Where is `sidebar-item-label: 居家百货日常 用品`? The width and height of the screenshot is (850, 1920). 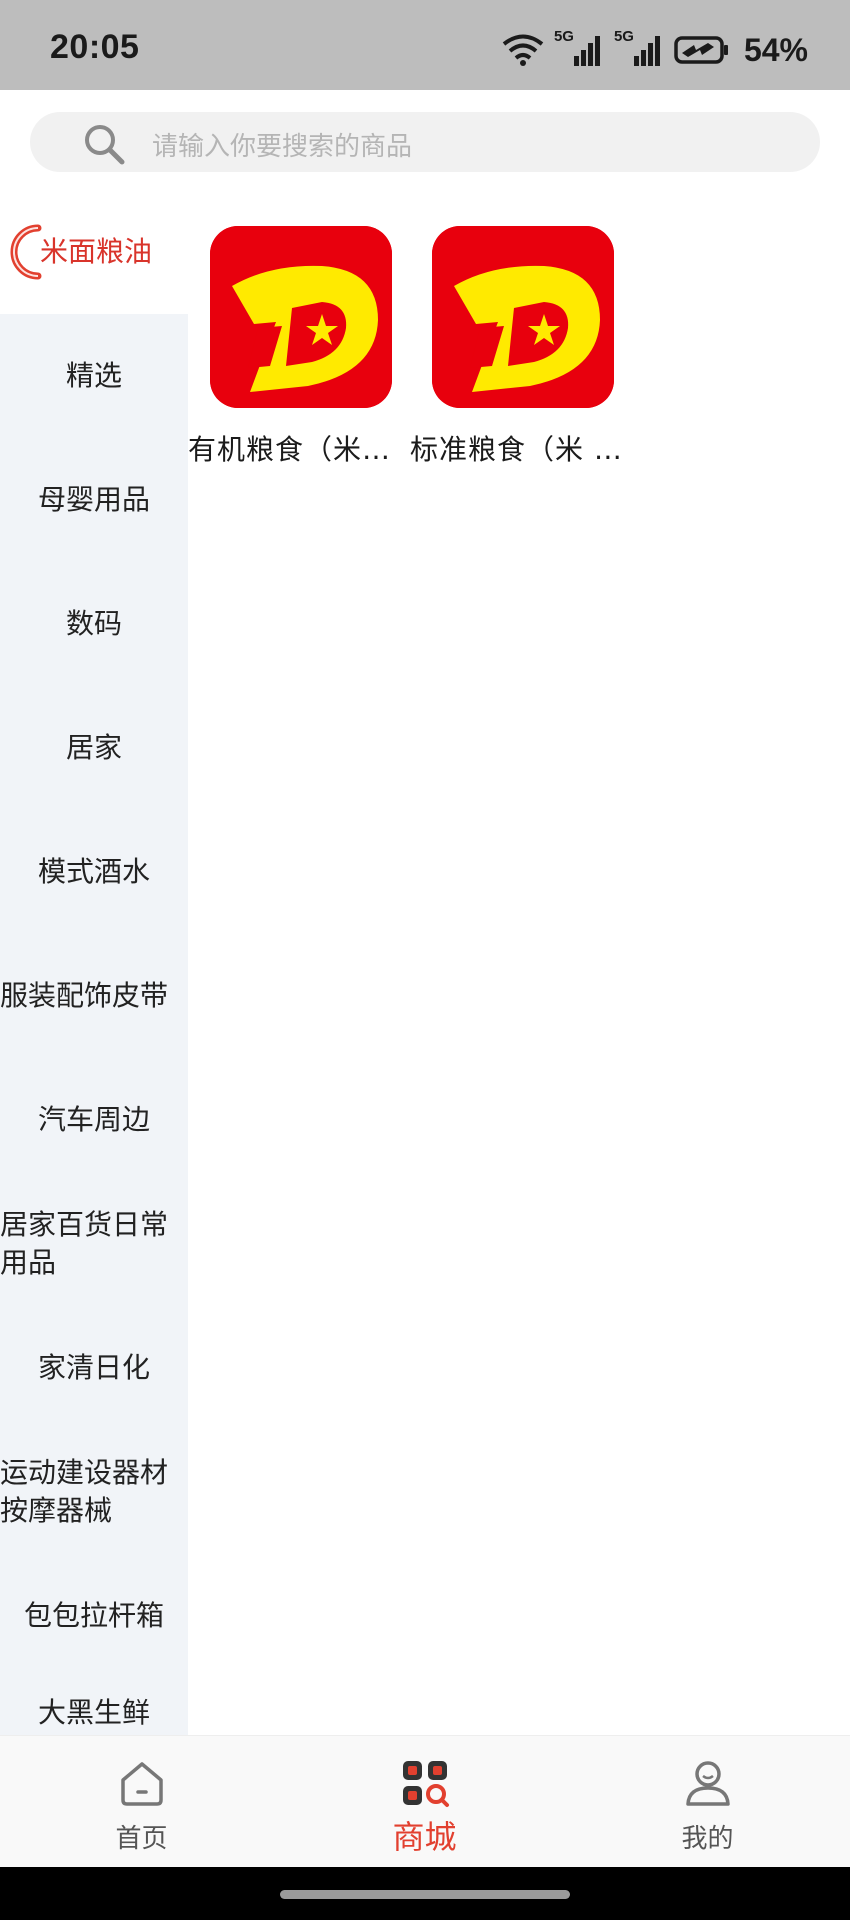
sidebar-item-label: 居家百货日常 用品 is located at coordinates (84, 1243).